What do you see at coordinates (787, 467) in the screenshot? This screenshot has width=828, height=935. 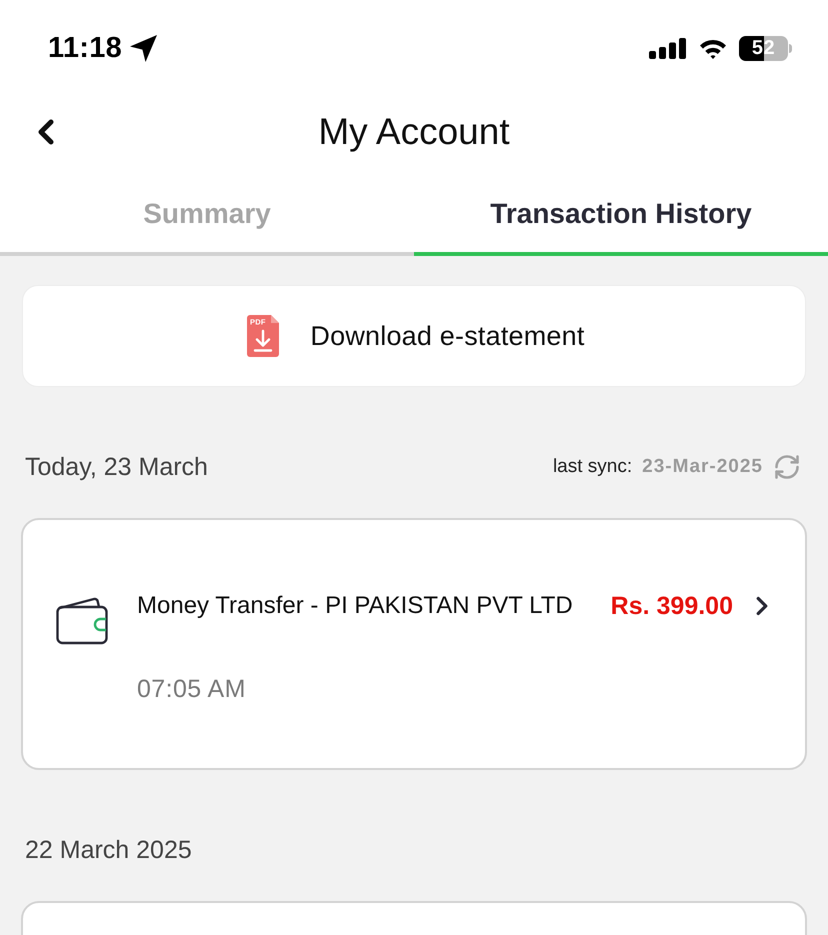 I see `sync-icon` at bounding box center [787, 467].